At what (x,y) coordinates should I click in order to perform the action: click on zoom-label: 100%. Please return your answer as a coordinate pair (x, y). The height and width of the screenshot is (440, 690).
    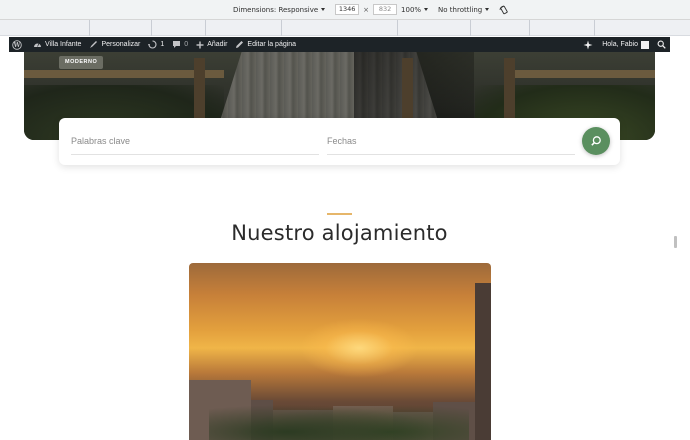
    Looking at the image, I should click on (411, 9).